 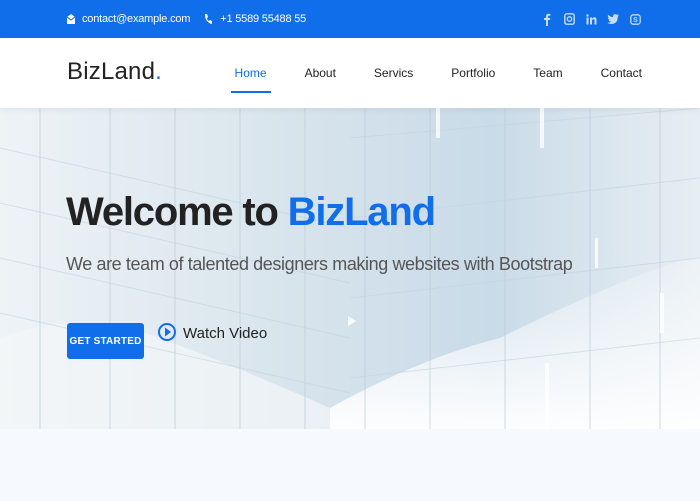 I want to click on phone-icon, so click(x=209, y=19).